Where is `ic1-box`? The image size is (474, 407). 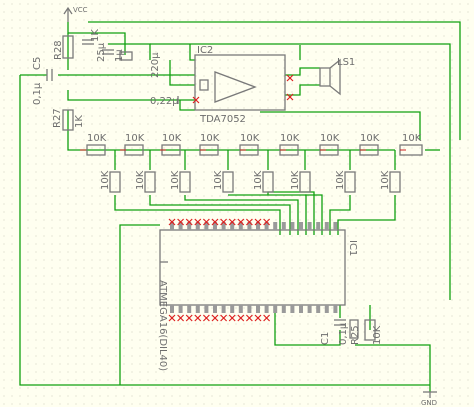 ic1-box is located at coordinates (252, 267).